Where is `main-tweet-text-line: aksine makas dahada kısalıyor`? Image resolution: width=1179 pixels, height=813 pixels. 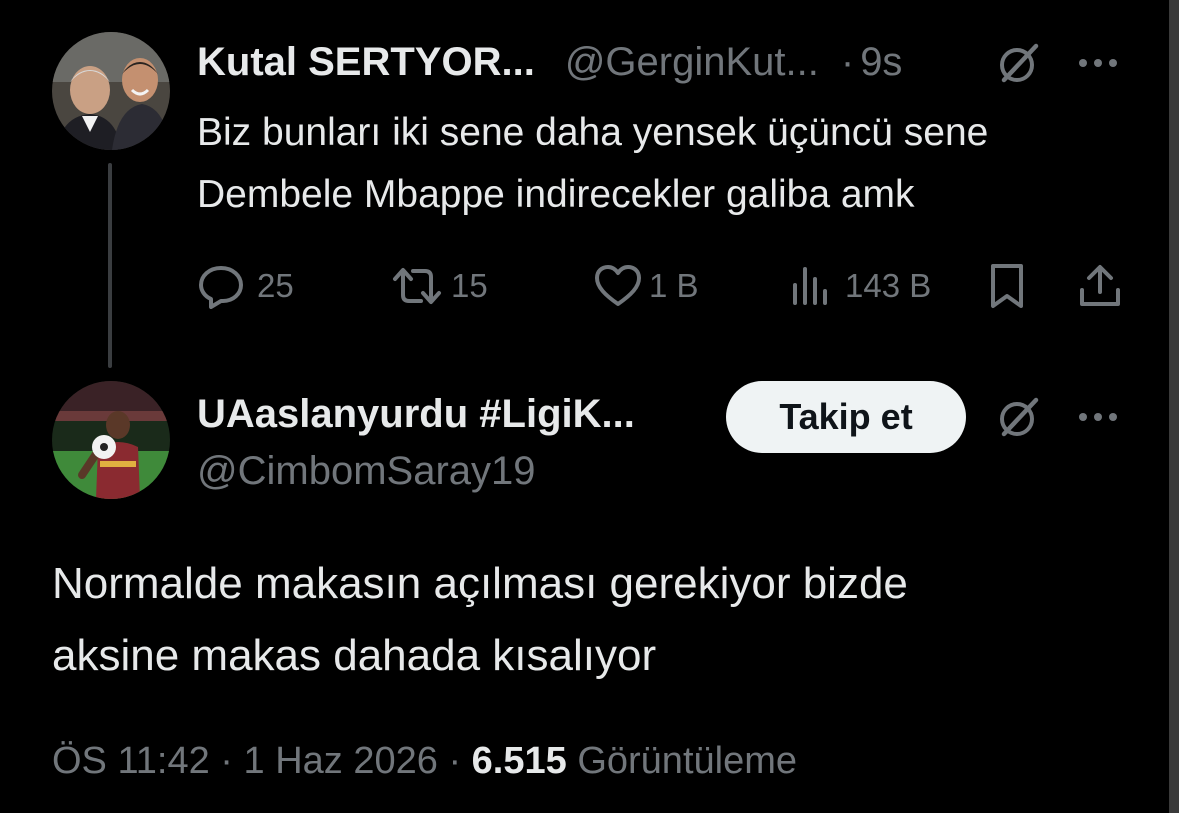 main-tweet-text-line: aksine makas dahada kısalıyor is located at coordinates (354, 655).